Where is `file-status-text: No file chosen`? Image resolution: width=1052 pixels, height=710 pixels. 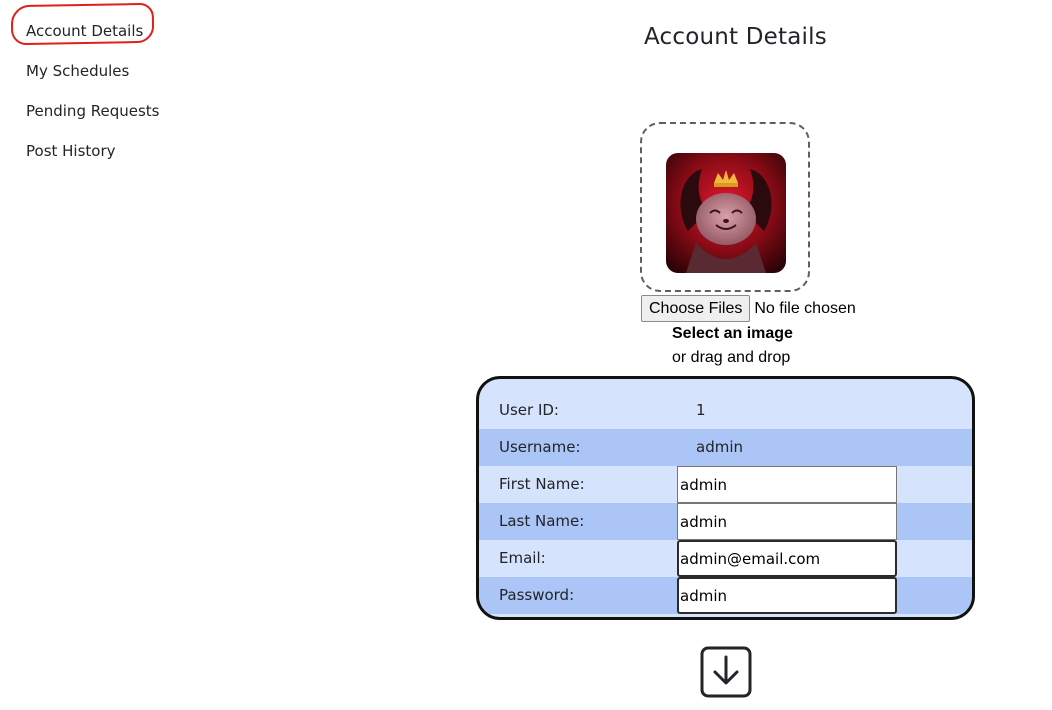
file-status-text: No file chosen is located at coordinates (805, 308).